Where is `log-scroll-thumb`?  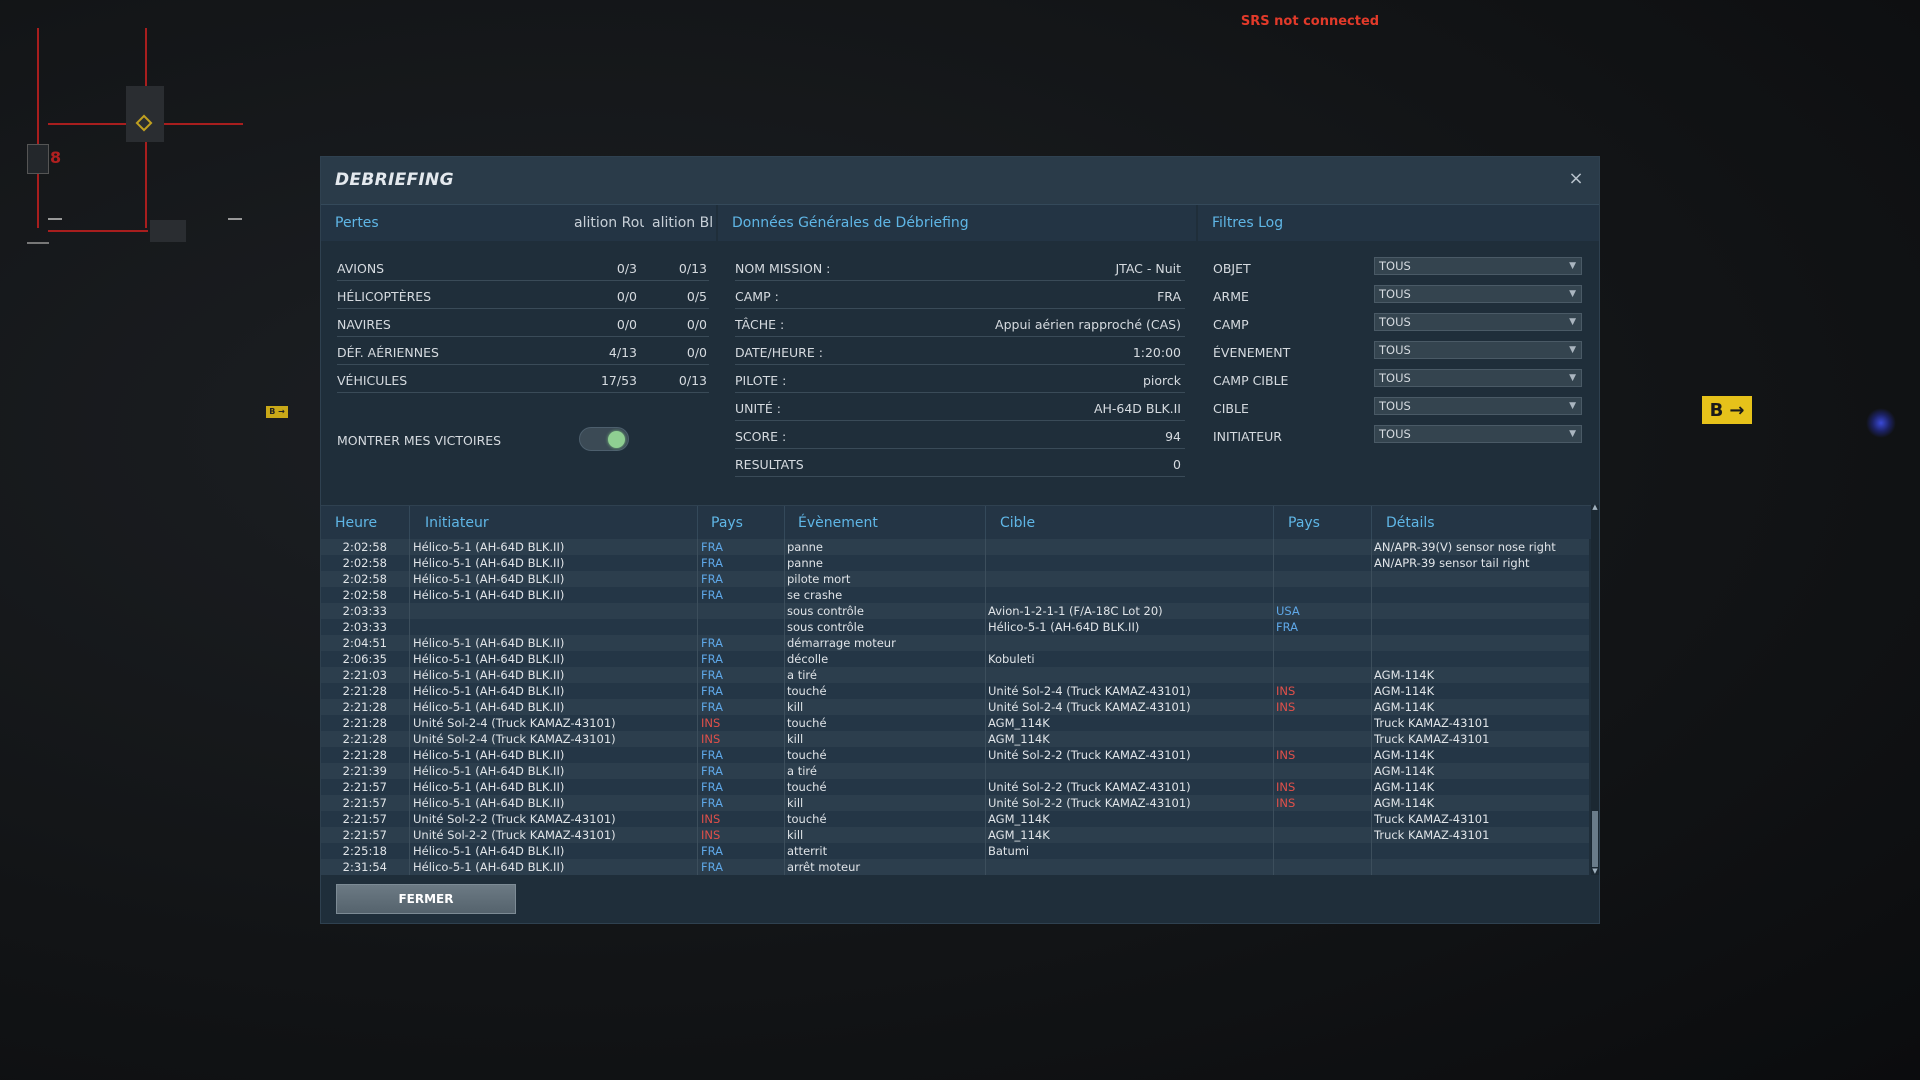
log-scroll-thumb is located at coordinates (1595, 839).